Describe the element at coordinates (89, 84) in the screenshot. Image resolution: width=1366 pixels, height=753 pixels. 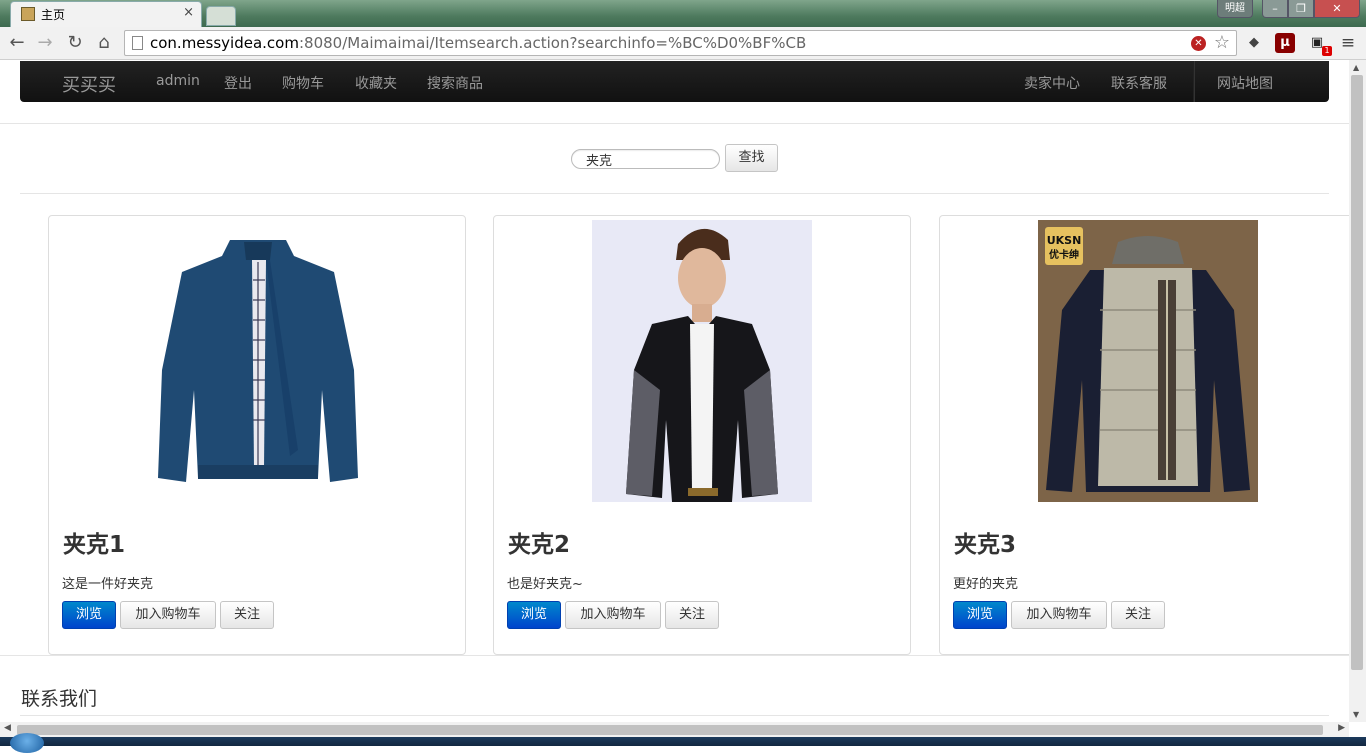
I see `site-brand: 买买买` at that location.